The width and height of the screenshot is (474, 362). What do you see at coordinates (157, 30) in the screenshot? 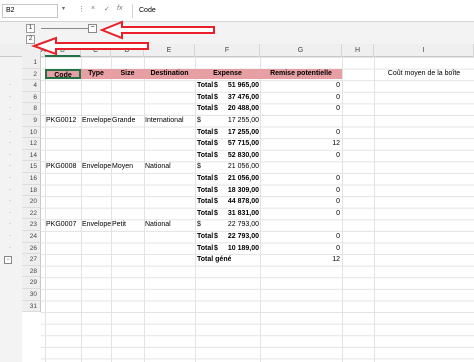
I see `annotation-arrow-top` at bounding box center [157, 30].